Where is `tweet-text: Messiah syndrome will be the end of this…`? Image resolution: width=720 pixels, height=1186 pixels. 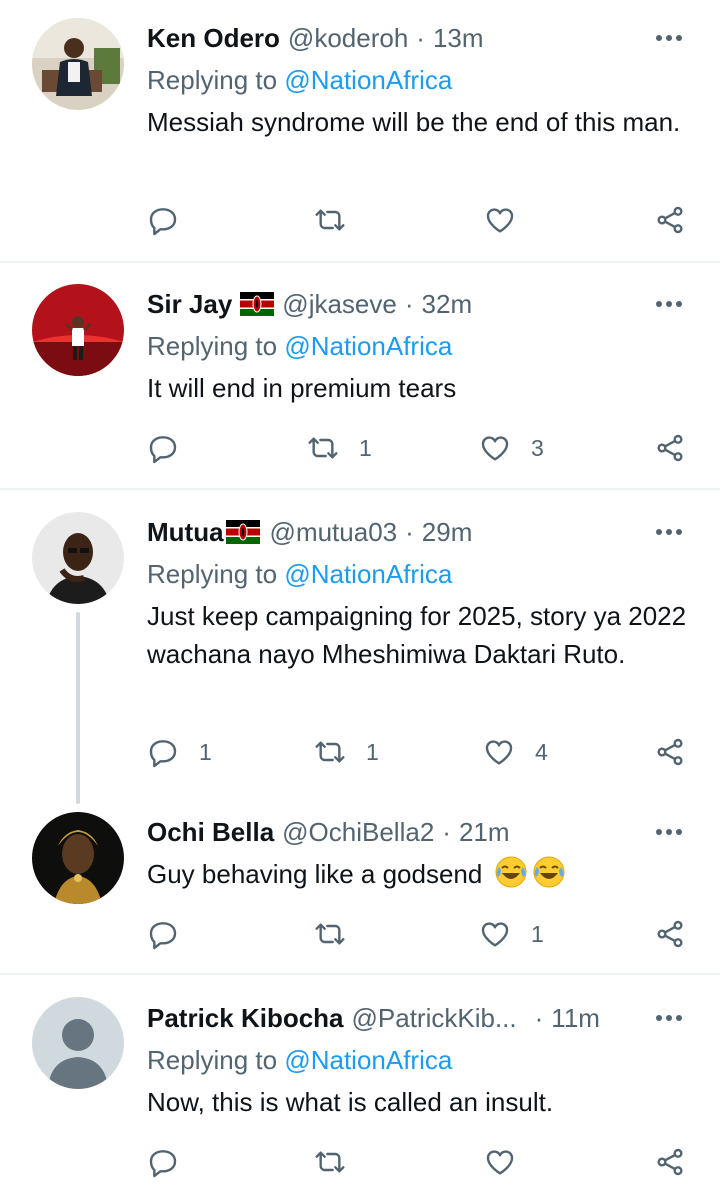 tweet-text: Messiah syndrome will be the end of this… is located at coordinates (414, 122).